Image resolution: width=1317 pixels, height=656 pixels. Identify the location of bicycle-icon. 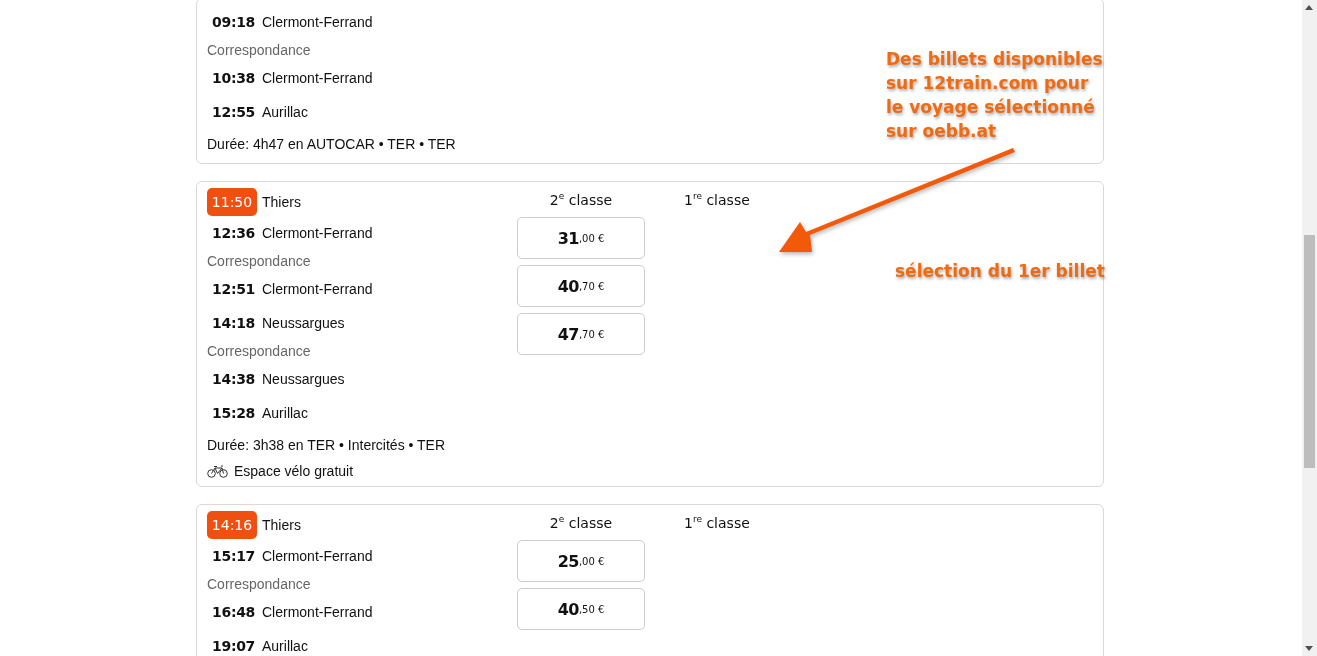
(217, 471).